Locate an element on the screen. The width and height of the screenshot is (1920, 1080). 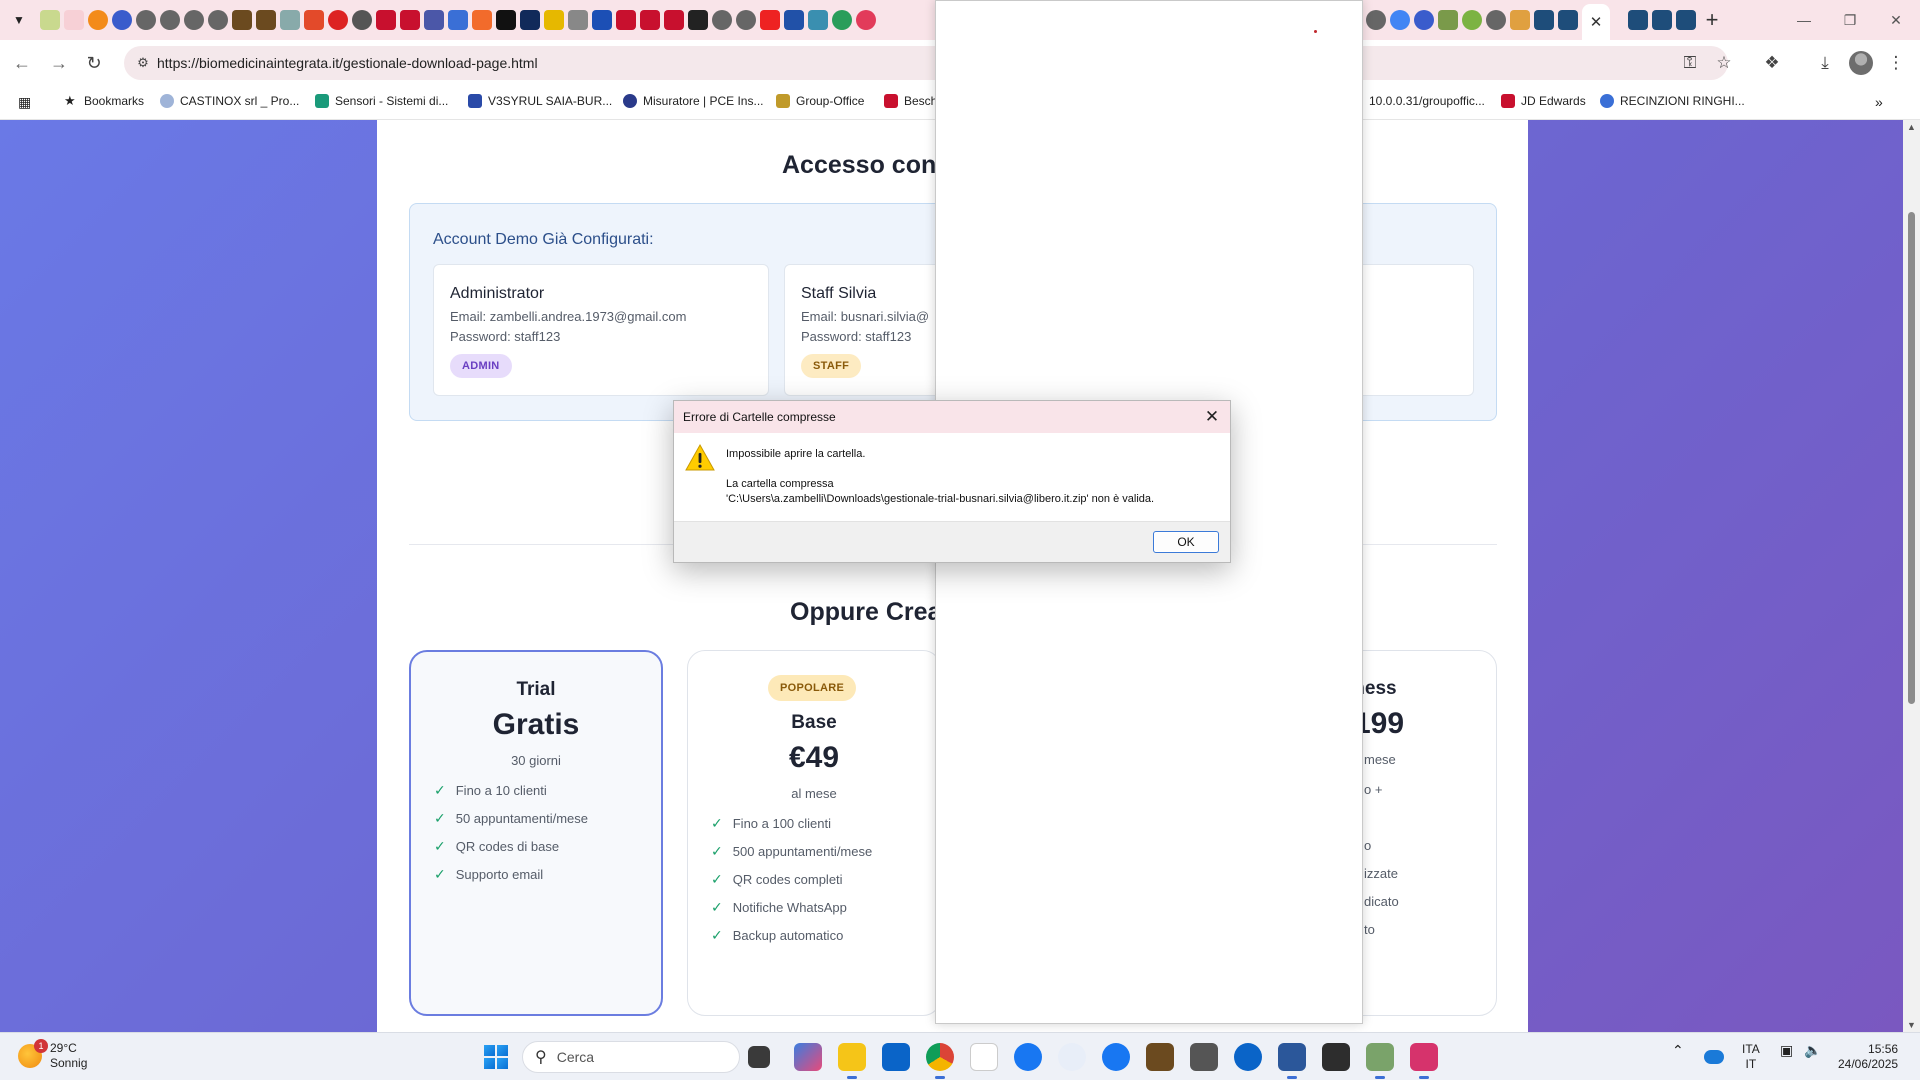
facebook-app-icon is located at coordinates (1116, 1057).